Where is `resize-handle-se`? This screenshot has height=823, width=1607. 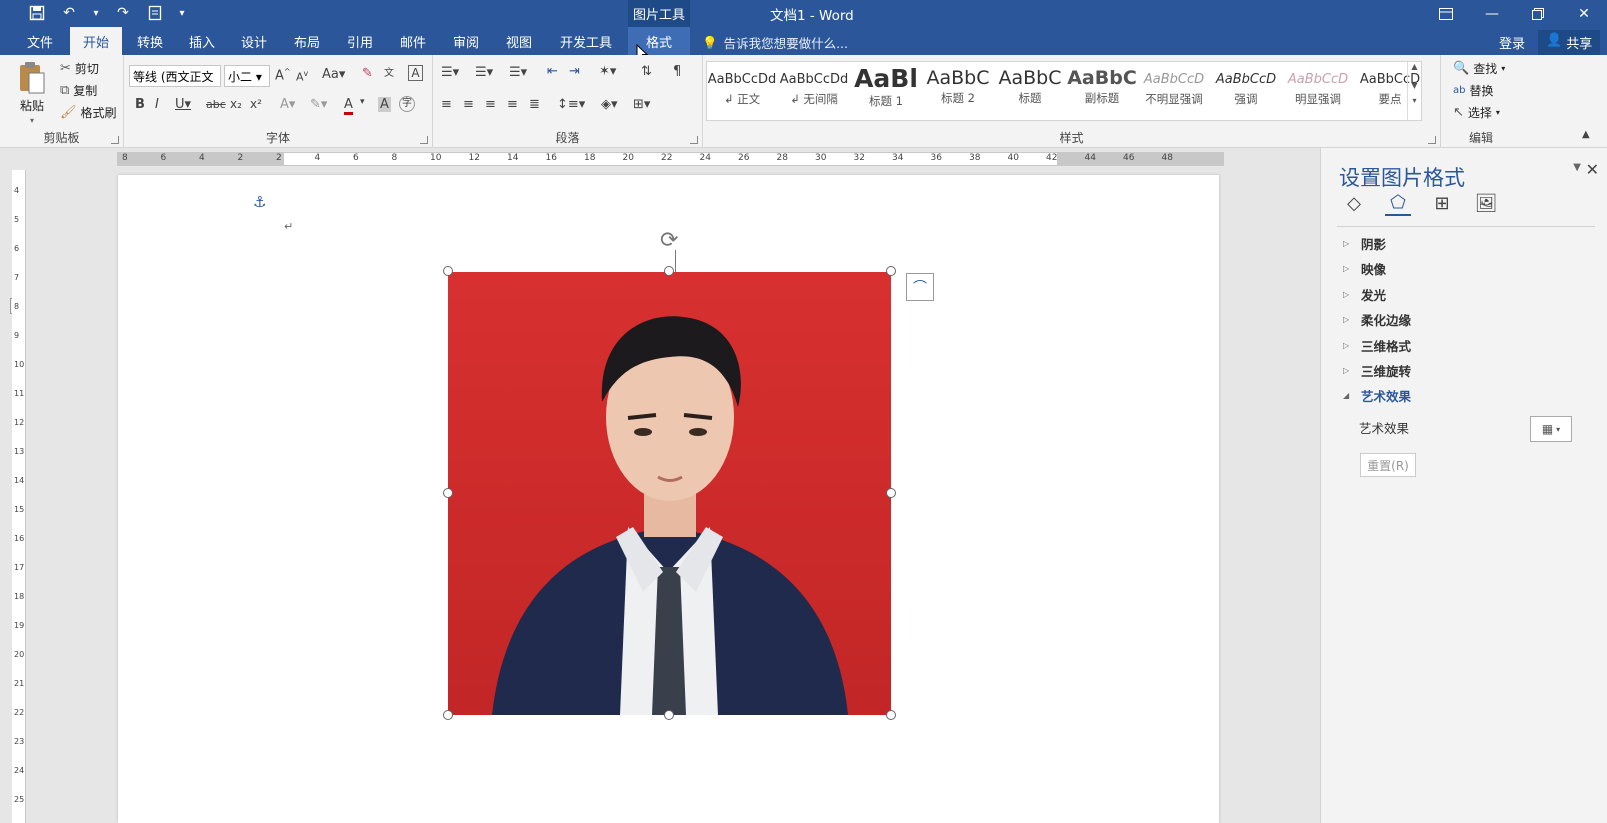 resize-handle-se is located at coordinates (891, 715).